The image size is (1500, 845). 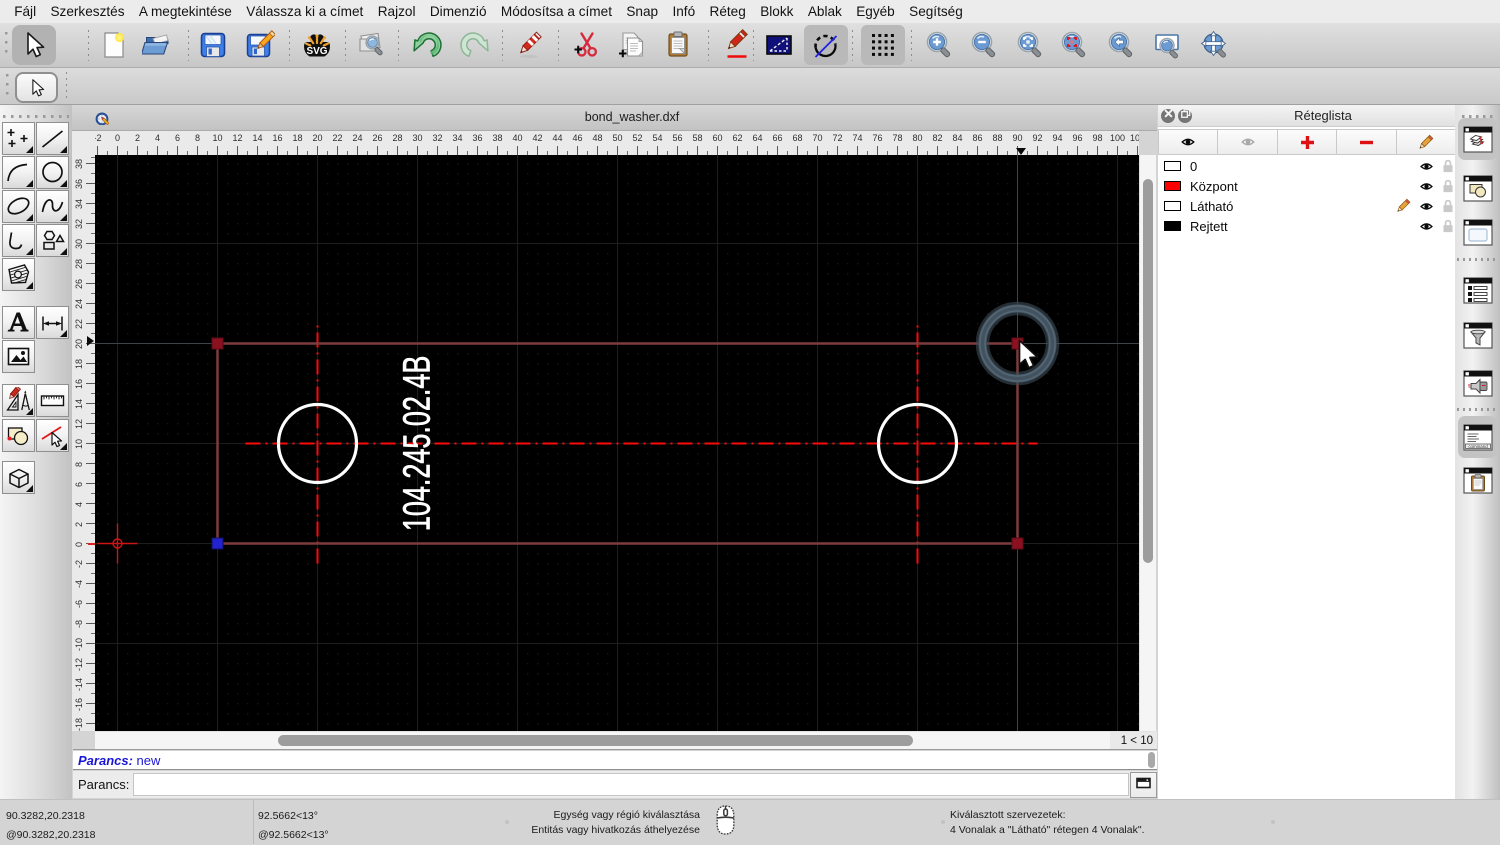 What do you see at coordinates (473, 45) in the screenshot?
I see `redo-button` at bounding box center [473, 45].